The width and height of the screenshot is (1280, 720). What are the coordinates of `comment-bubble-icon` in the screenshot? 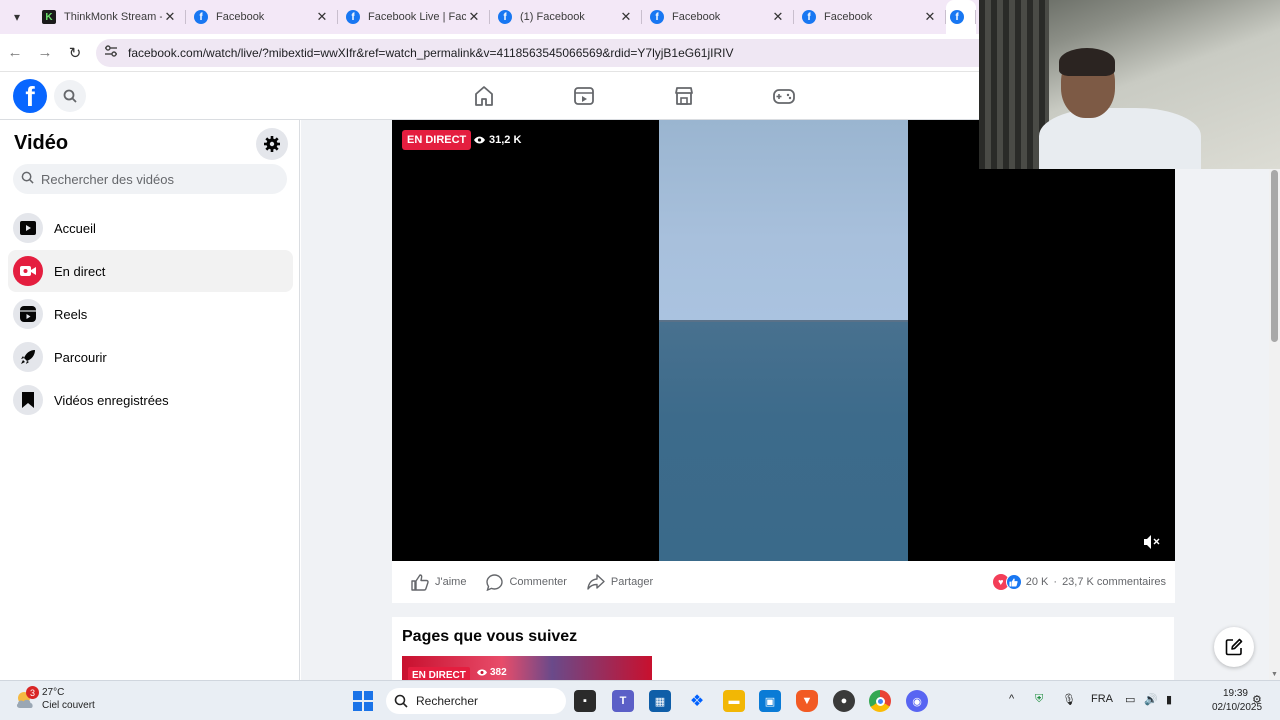 It's located at (495, 582).